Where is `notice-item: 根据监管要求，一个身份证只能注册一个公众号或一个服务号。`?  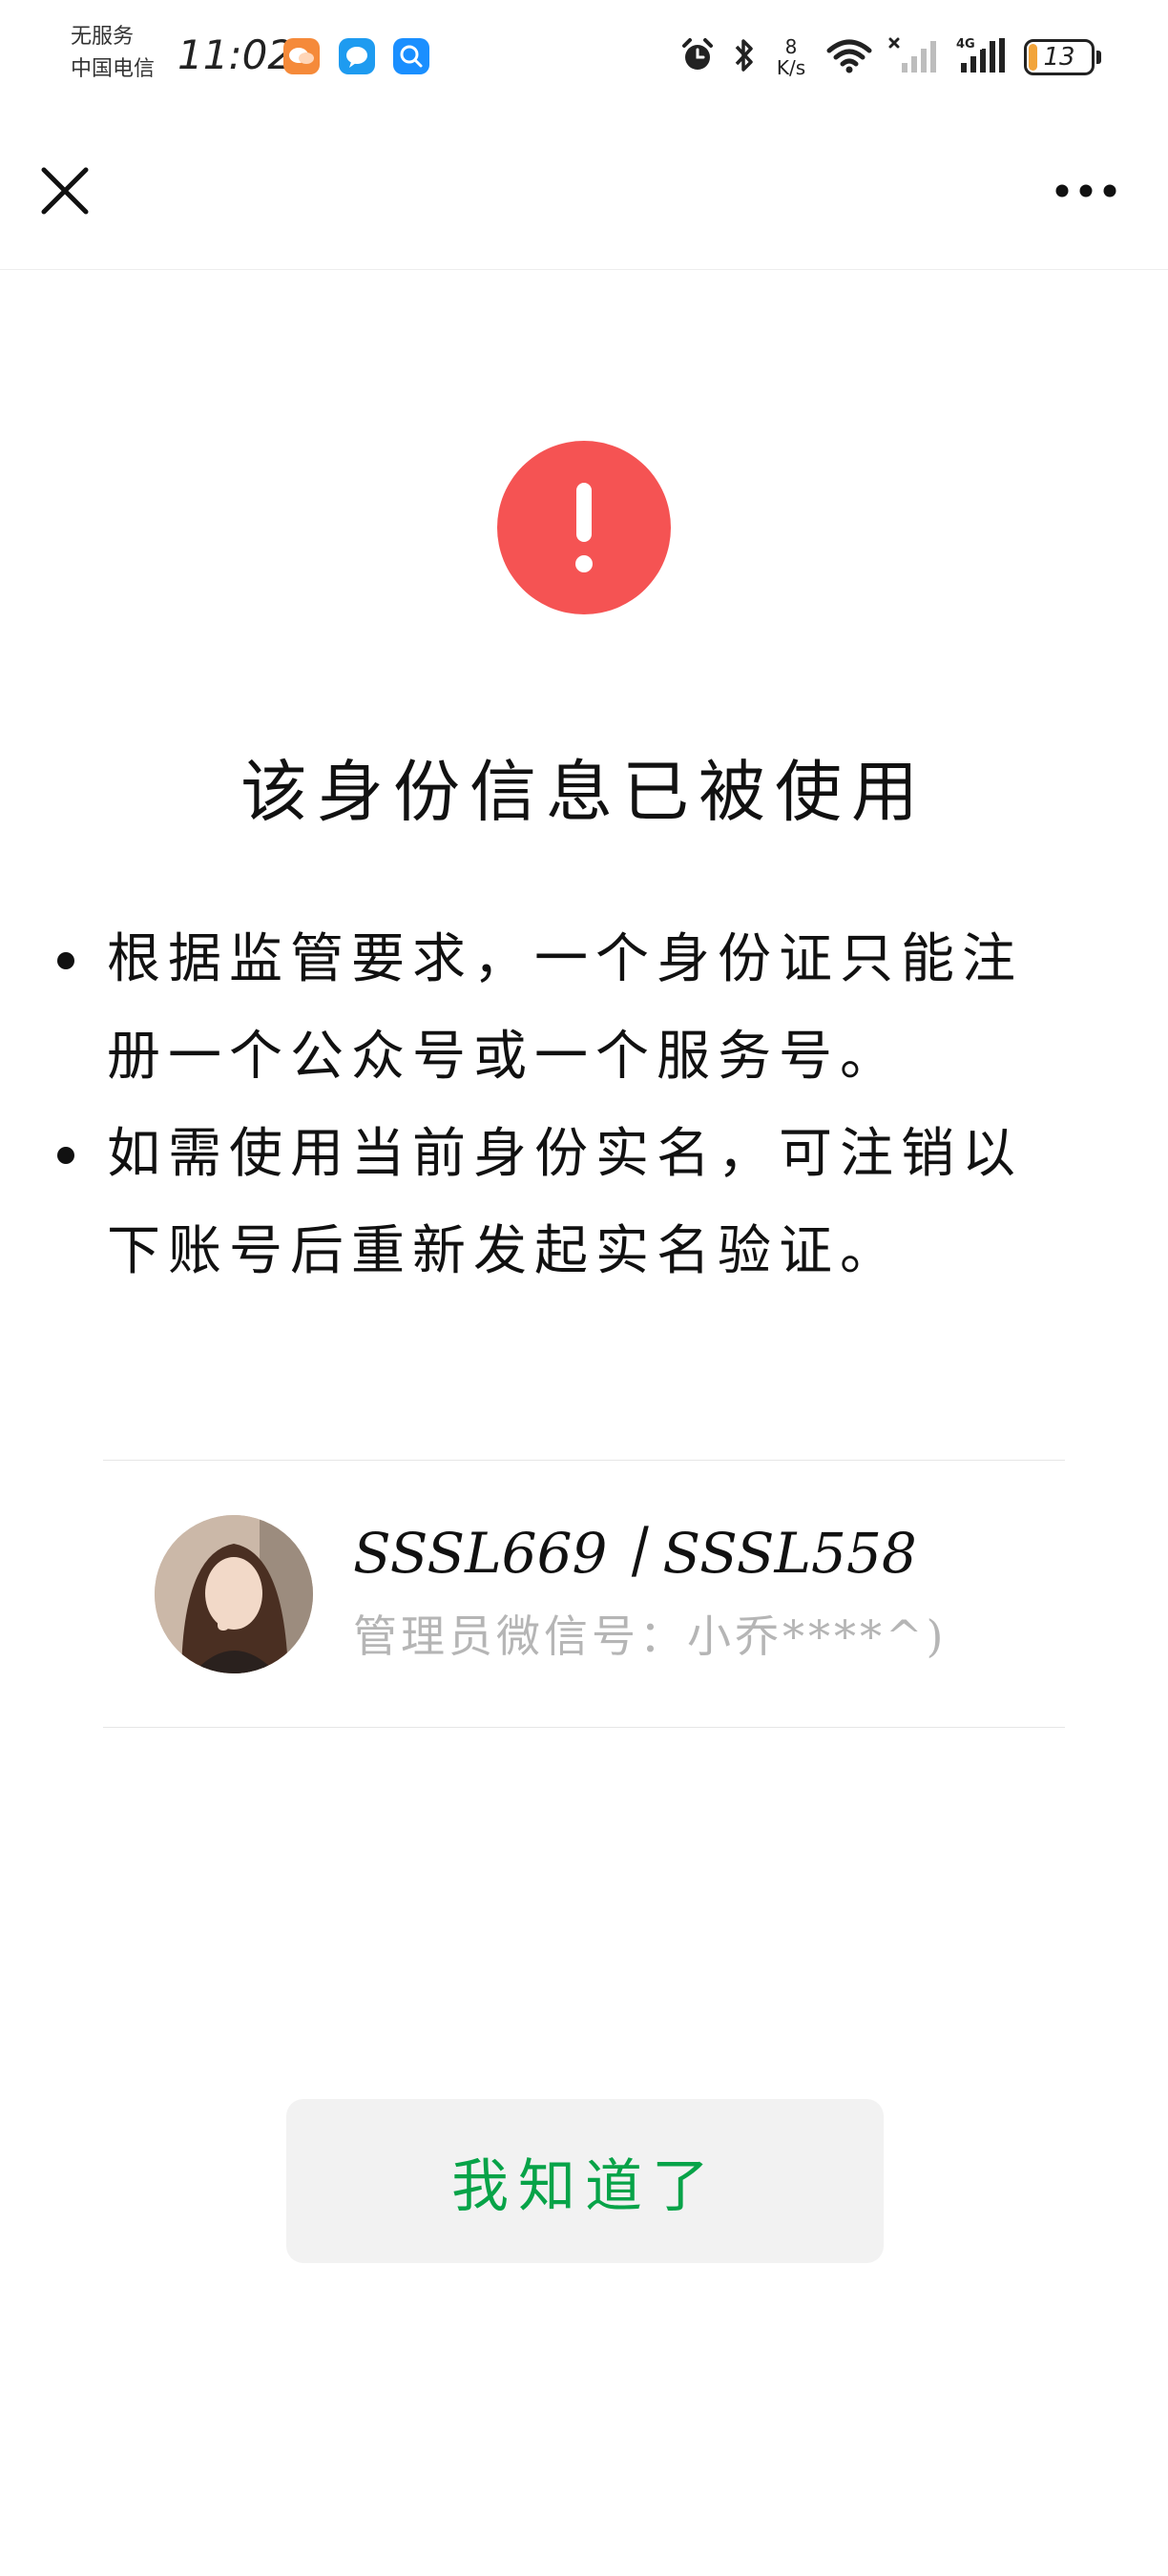
notice-item: 根据监管要求，一个身份证只能注册一个公众号或一个服务号。 is located at coordinates (559, 1008).